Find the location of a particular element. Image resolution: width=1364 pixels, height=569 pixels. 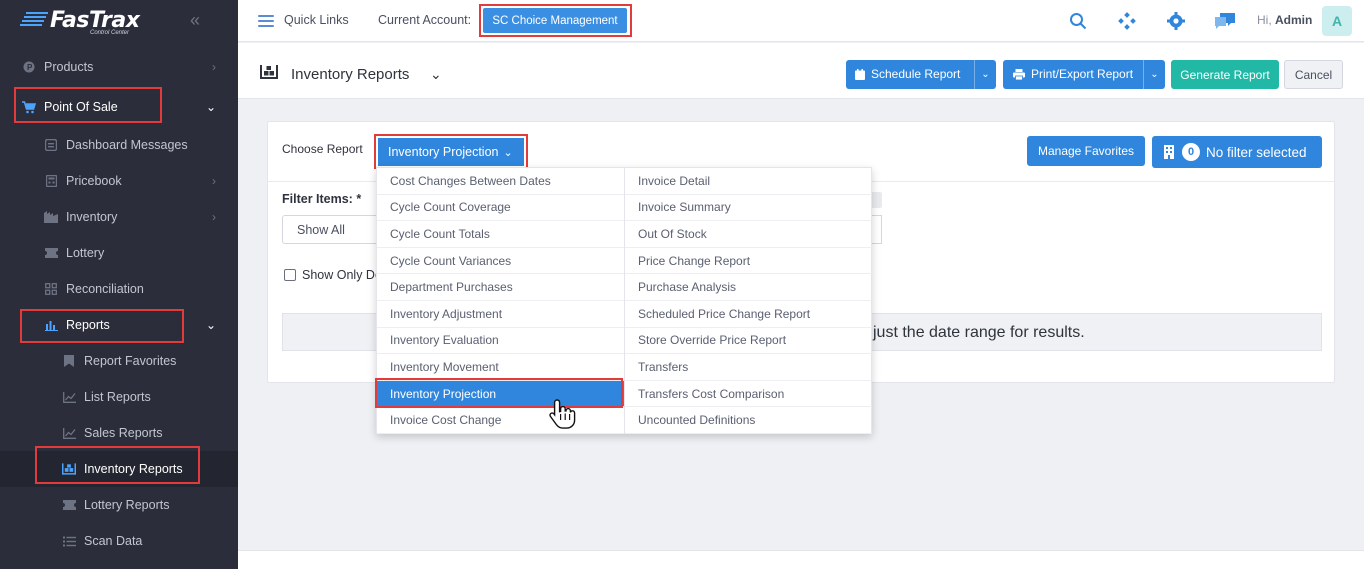

sidebar-item-lottery-reports: Lottery Reports is located at coordinates (119, 505).